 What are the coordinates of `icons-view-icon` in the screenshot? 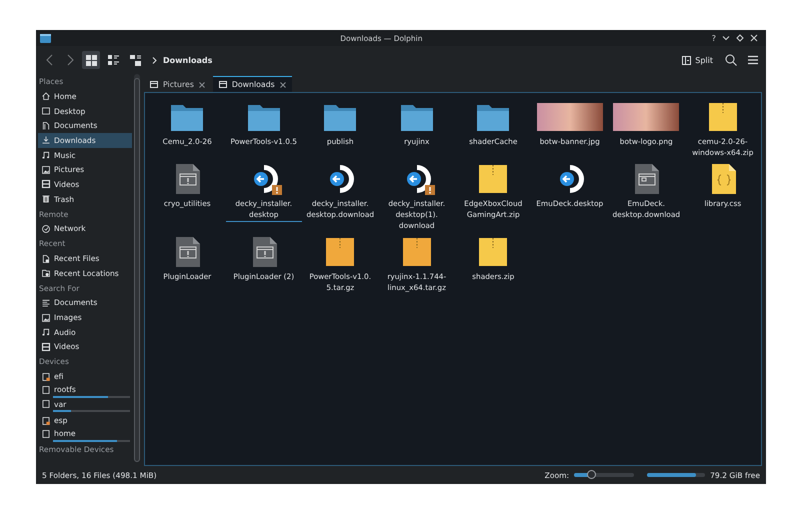 It's located at (91, 60).